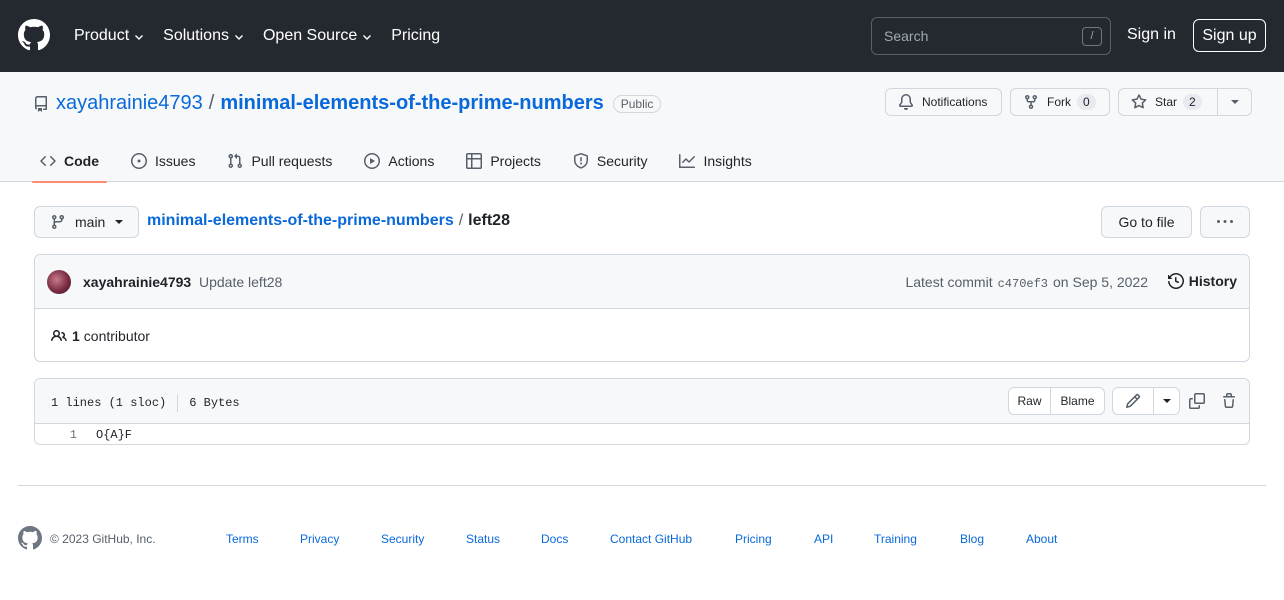  I want to click on line-number: 1, so click(56, 435).